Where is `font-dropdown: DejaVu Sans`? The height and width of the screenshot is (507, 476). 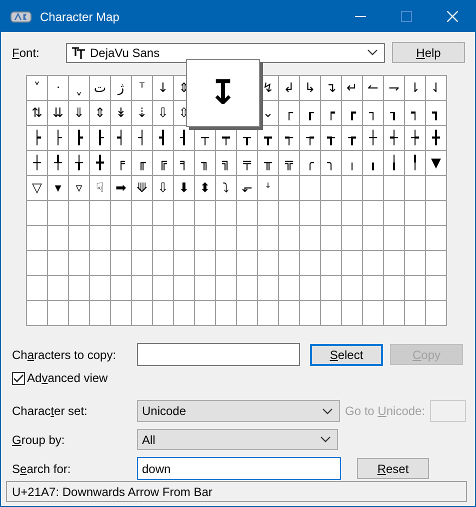 font-dropdown: DejaVu Sans is located at coordinates (225, 52).